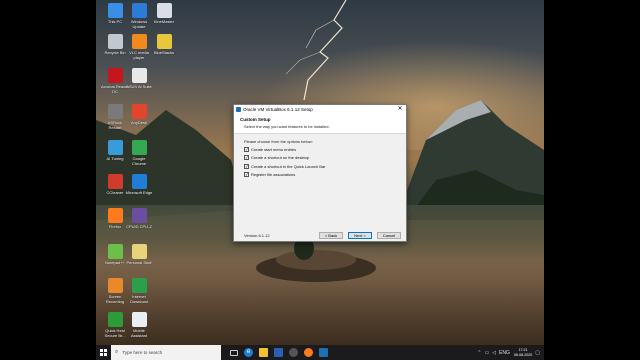 The width and height of the screenshot is (640, 360). I want to click on notifications-icon: ▢, so click(537, 353).